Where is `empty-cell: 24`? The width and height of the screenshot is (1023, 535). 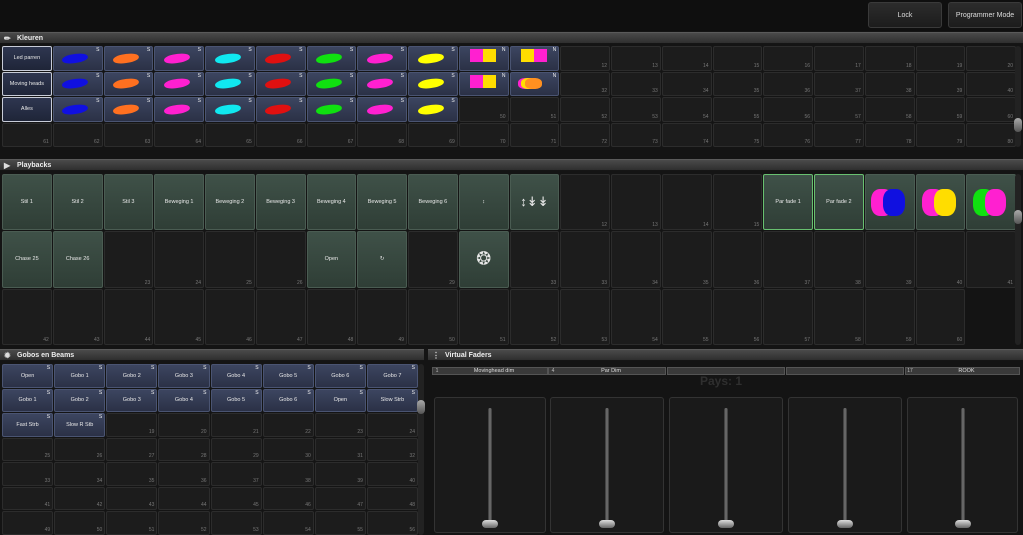 empty-cell: 24 is located at coordinates (392, 425).